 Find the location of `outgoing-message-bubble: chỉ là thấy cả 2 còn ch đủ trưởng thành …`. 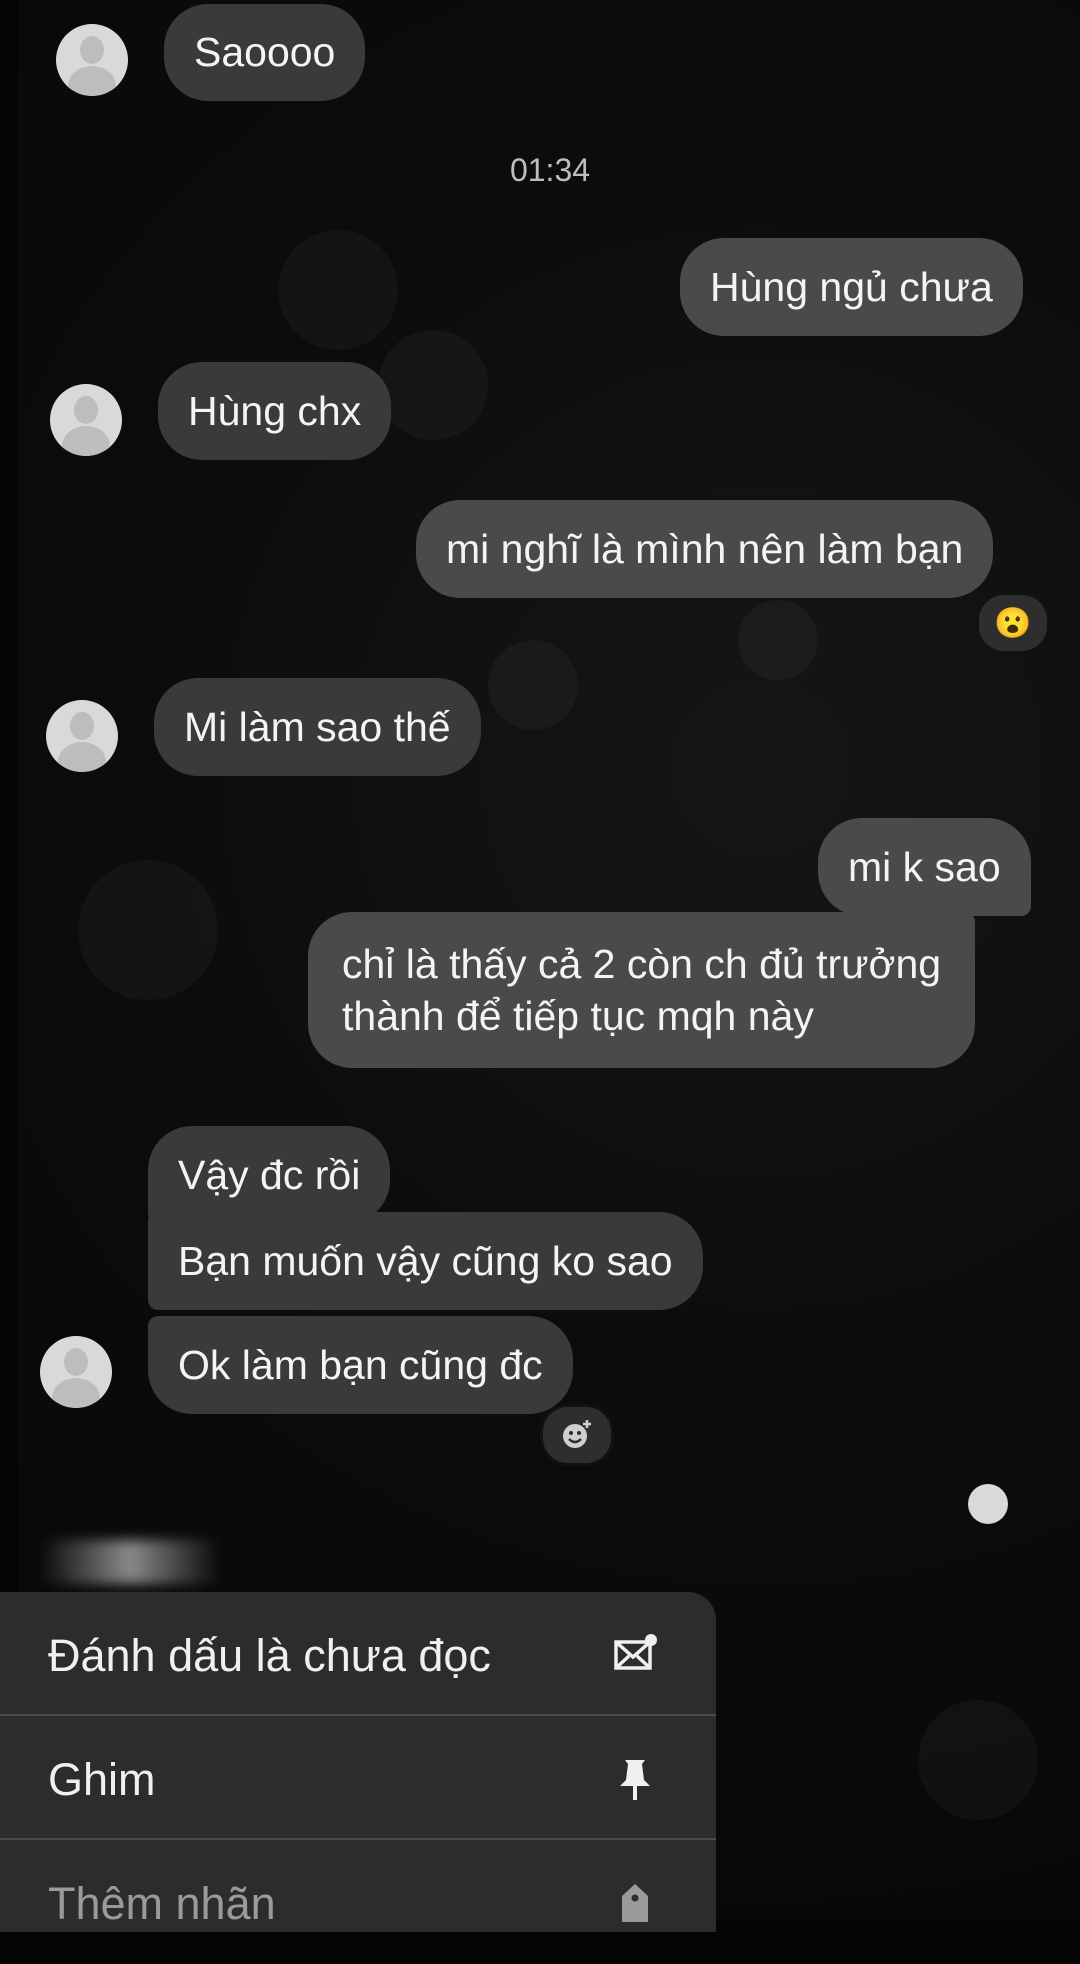

outgoing-message-bubble: chỉ là thấy cả 2 còn ch đủ trưởng thành … is located at coordinates (642, 990).